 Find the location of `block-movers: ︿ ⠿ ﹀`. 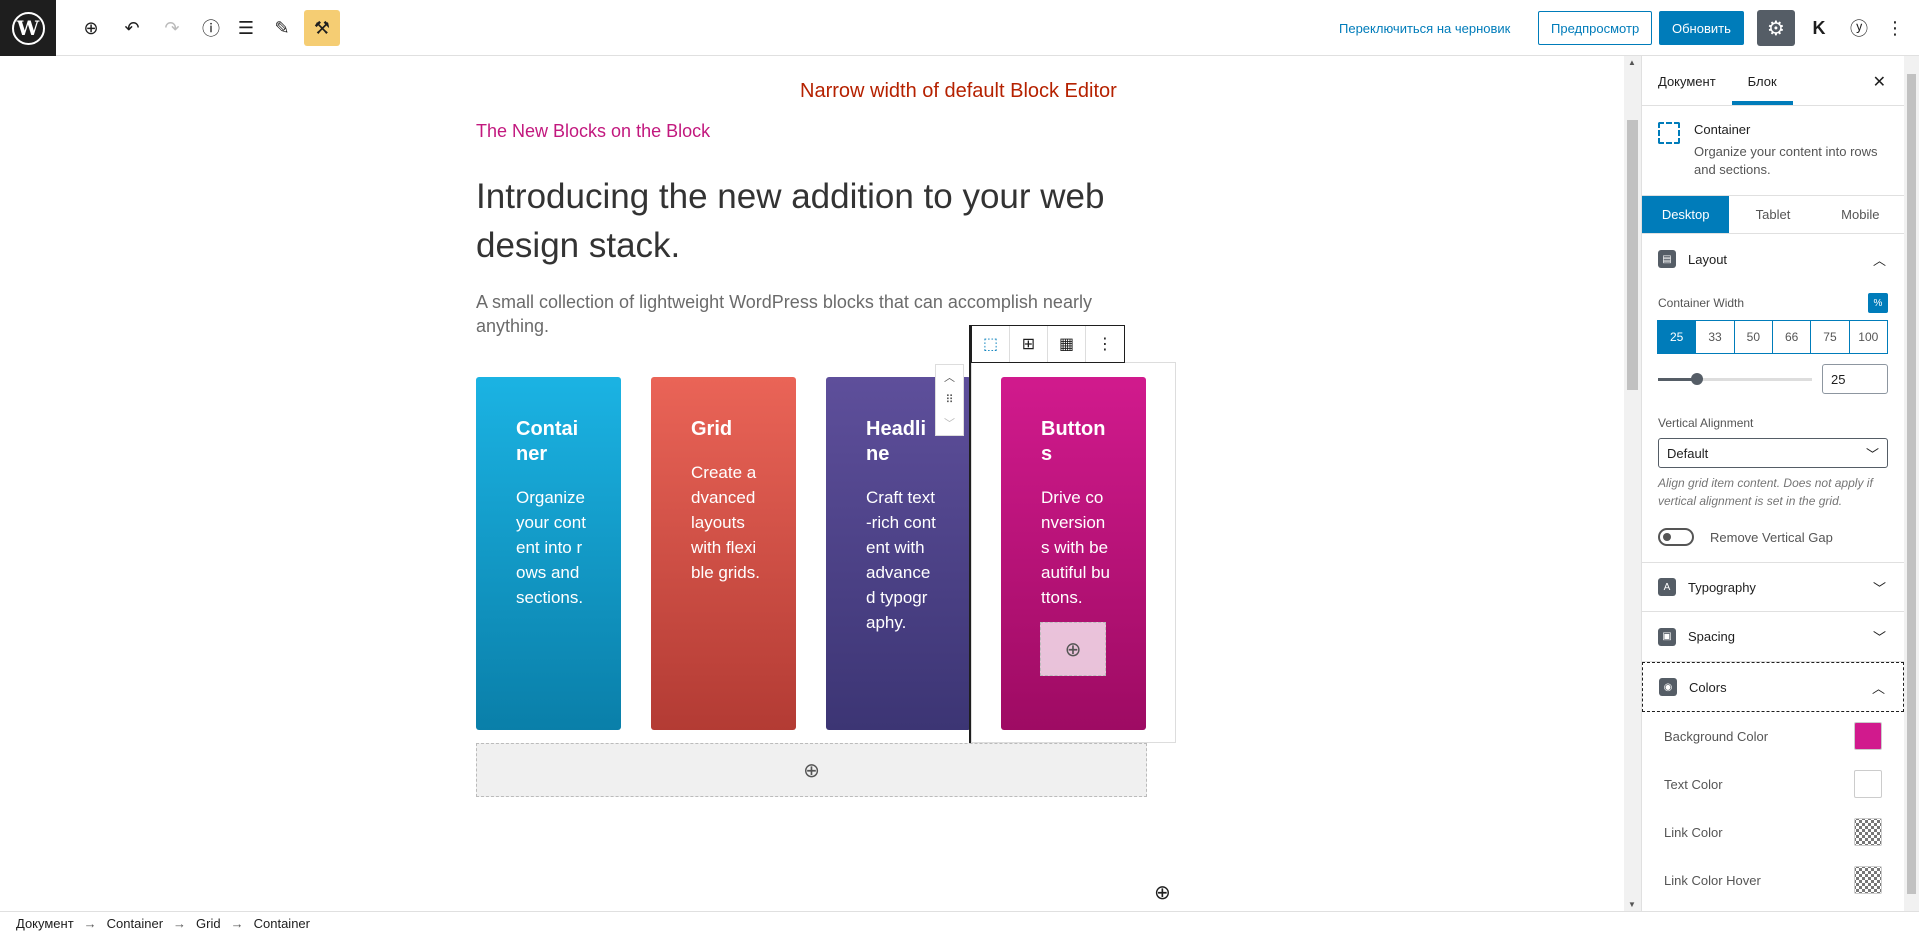

block-movers: ︿ ⠿ ﹀ is located at coordinates (949, 400).